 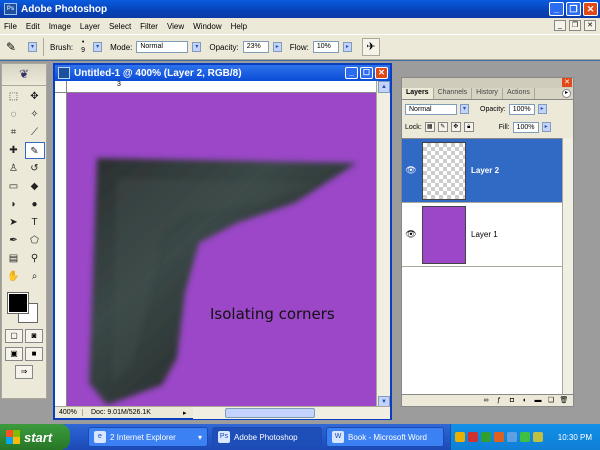 What do you see at coordinates (34, 336) in the screenshot?
I see `quickmask-mode-icon: ◙` at bounding box center [34, 336].